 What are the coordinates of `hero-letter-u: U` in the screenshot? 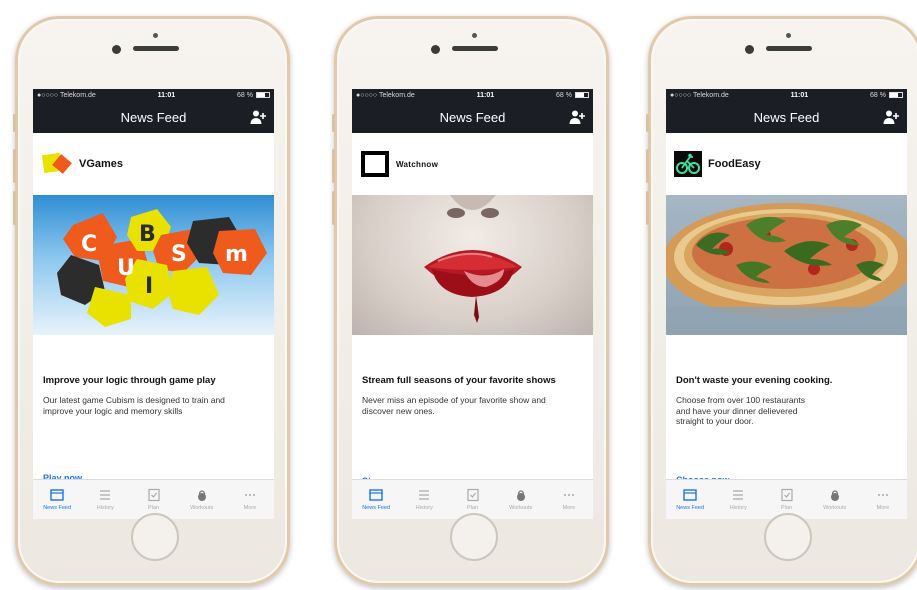 It's located at (126, 268).